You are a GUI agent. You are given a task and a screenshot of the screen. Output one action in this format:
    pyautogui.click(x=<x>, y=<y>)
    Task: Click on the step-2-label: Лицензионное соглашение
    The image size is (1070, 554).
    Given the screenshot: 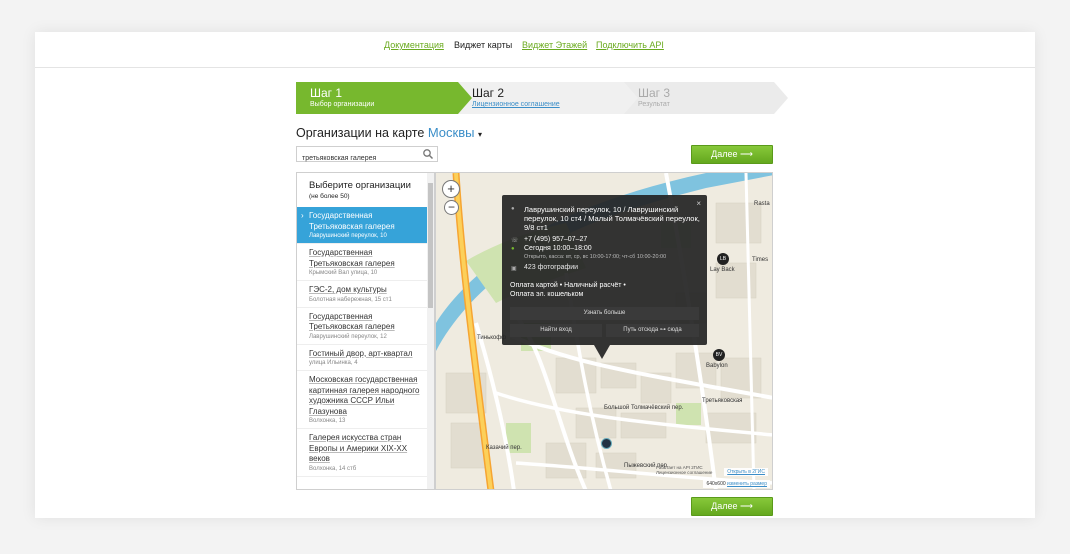 What is the action you would take?
    pyautogui.click(x=548, y=105)
    